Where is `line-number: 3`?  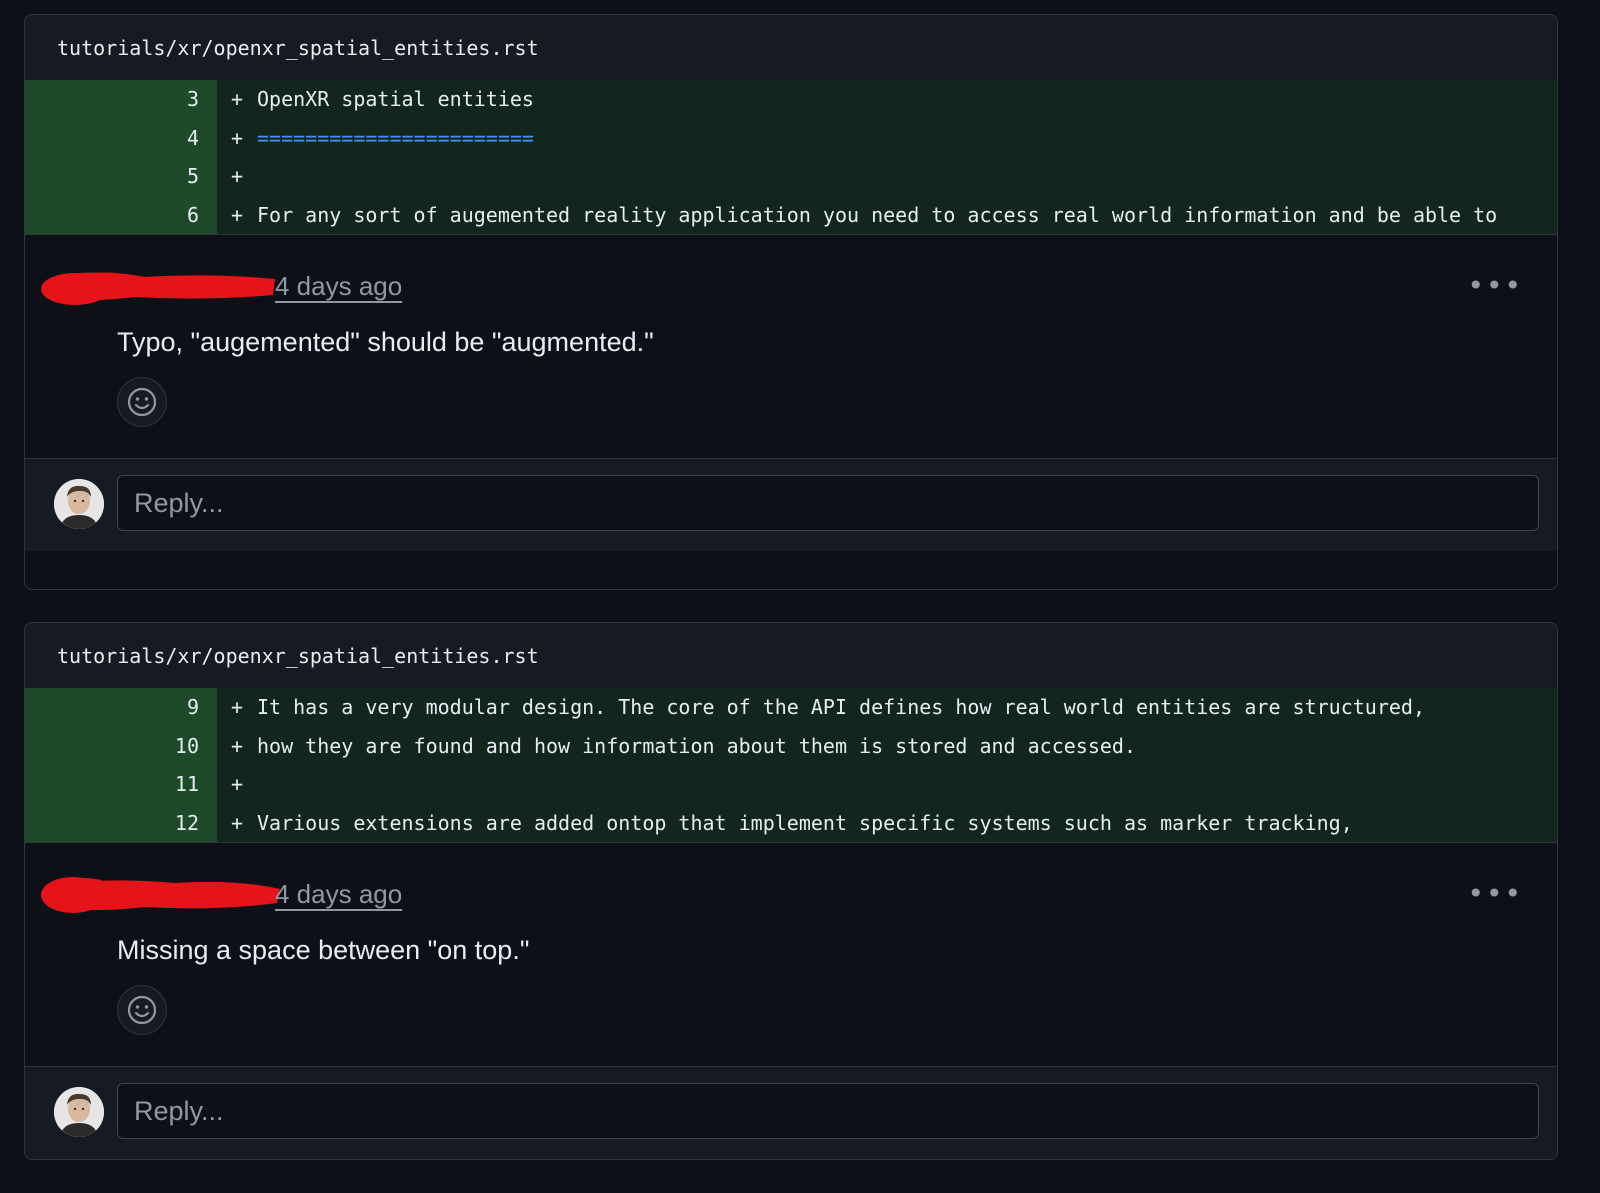
line-number: 3 is located at coordinates (121, 99).